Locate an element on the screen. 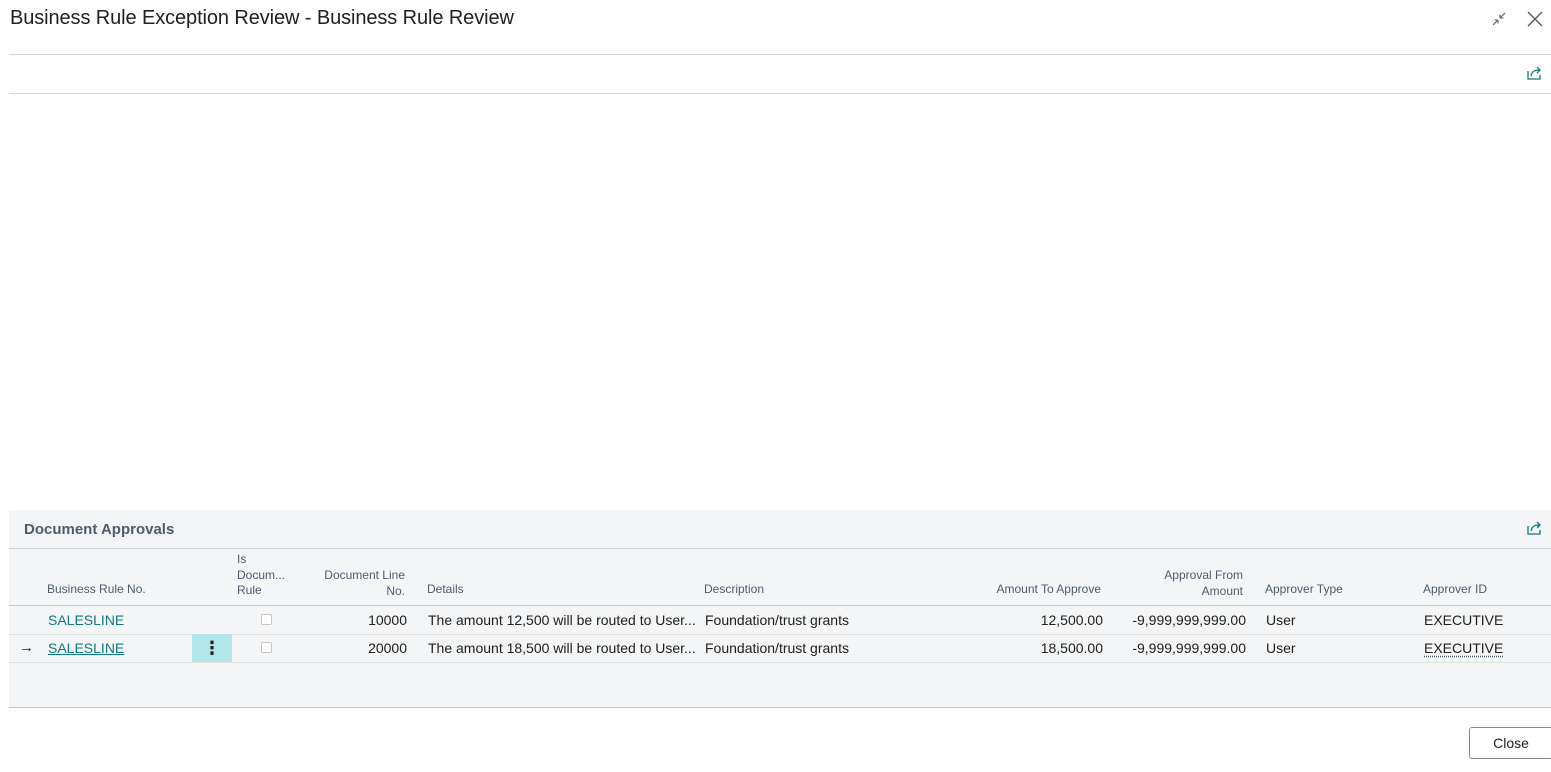 The image size is (1551, 772). header-document-line-no: Document Line No. is located at coordinates (355, 583).